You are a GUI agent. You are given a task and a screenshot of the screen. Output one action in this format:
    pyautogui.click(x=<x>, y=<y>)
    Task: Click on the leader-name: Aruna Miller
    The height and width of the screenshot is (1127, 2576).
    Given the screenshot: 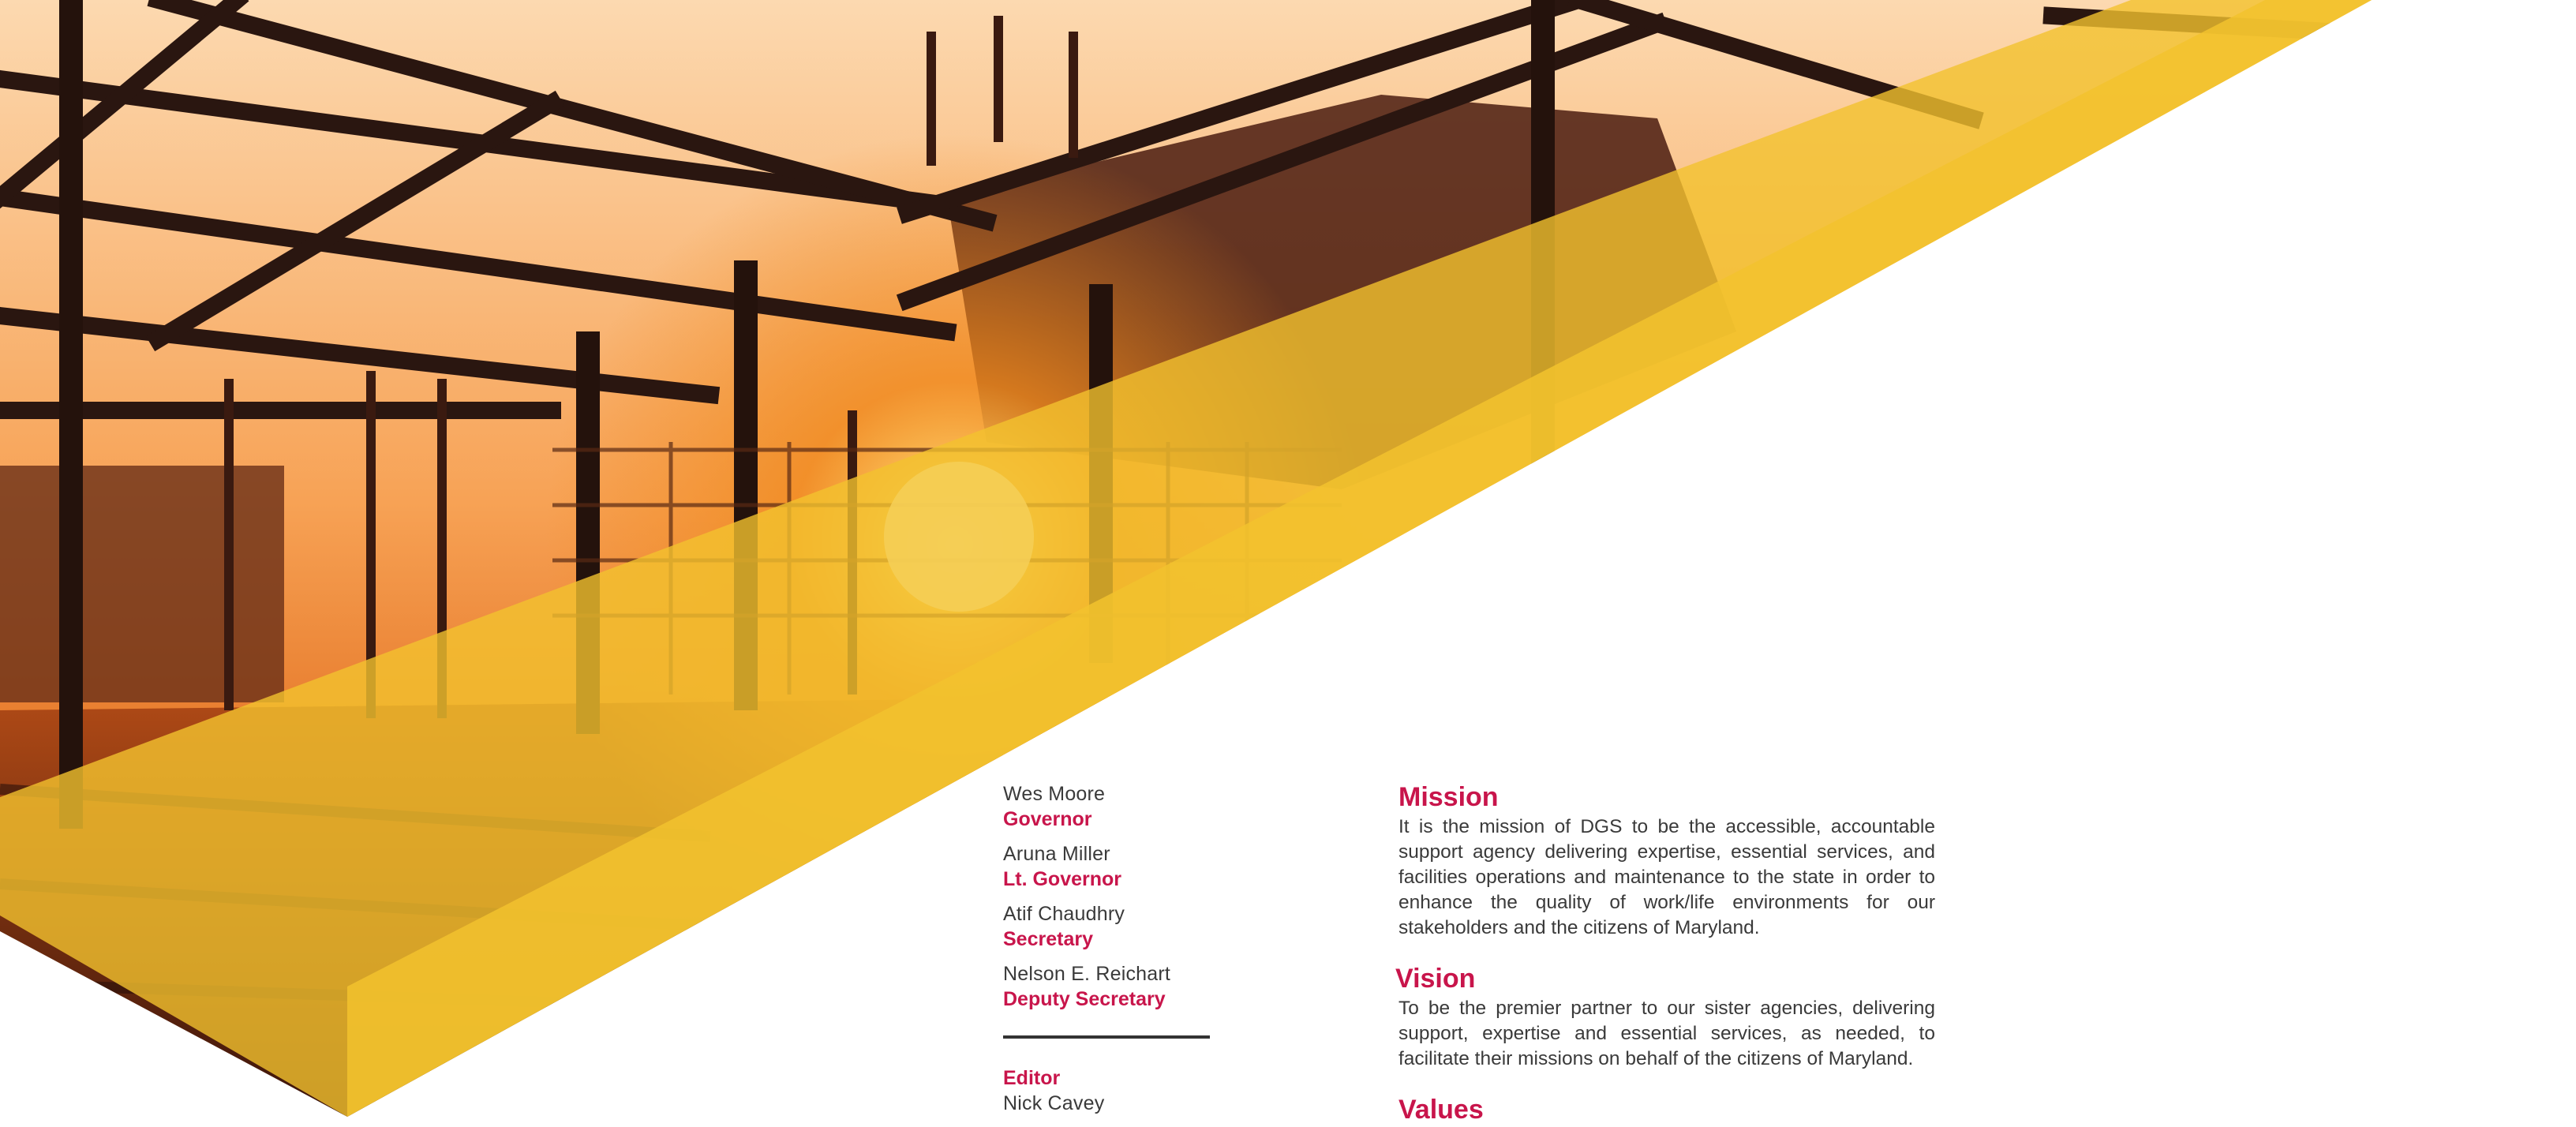 What is the action you would take?
    pyautogui.click(x=1056, y=854)
    